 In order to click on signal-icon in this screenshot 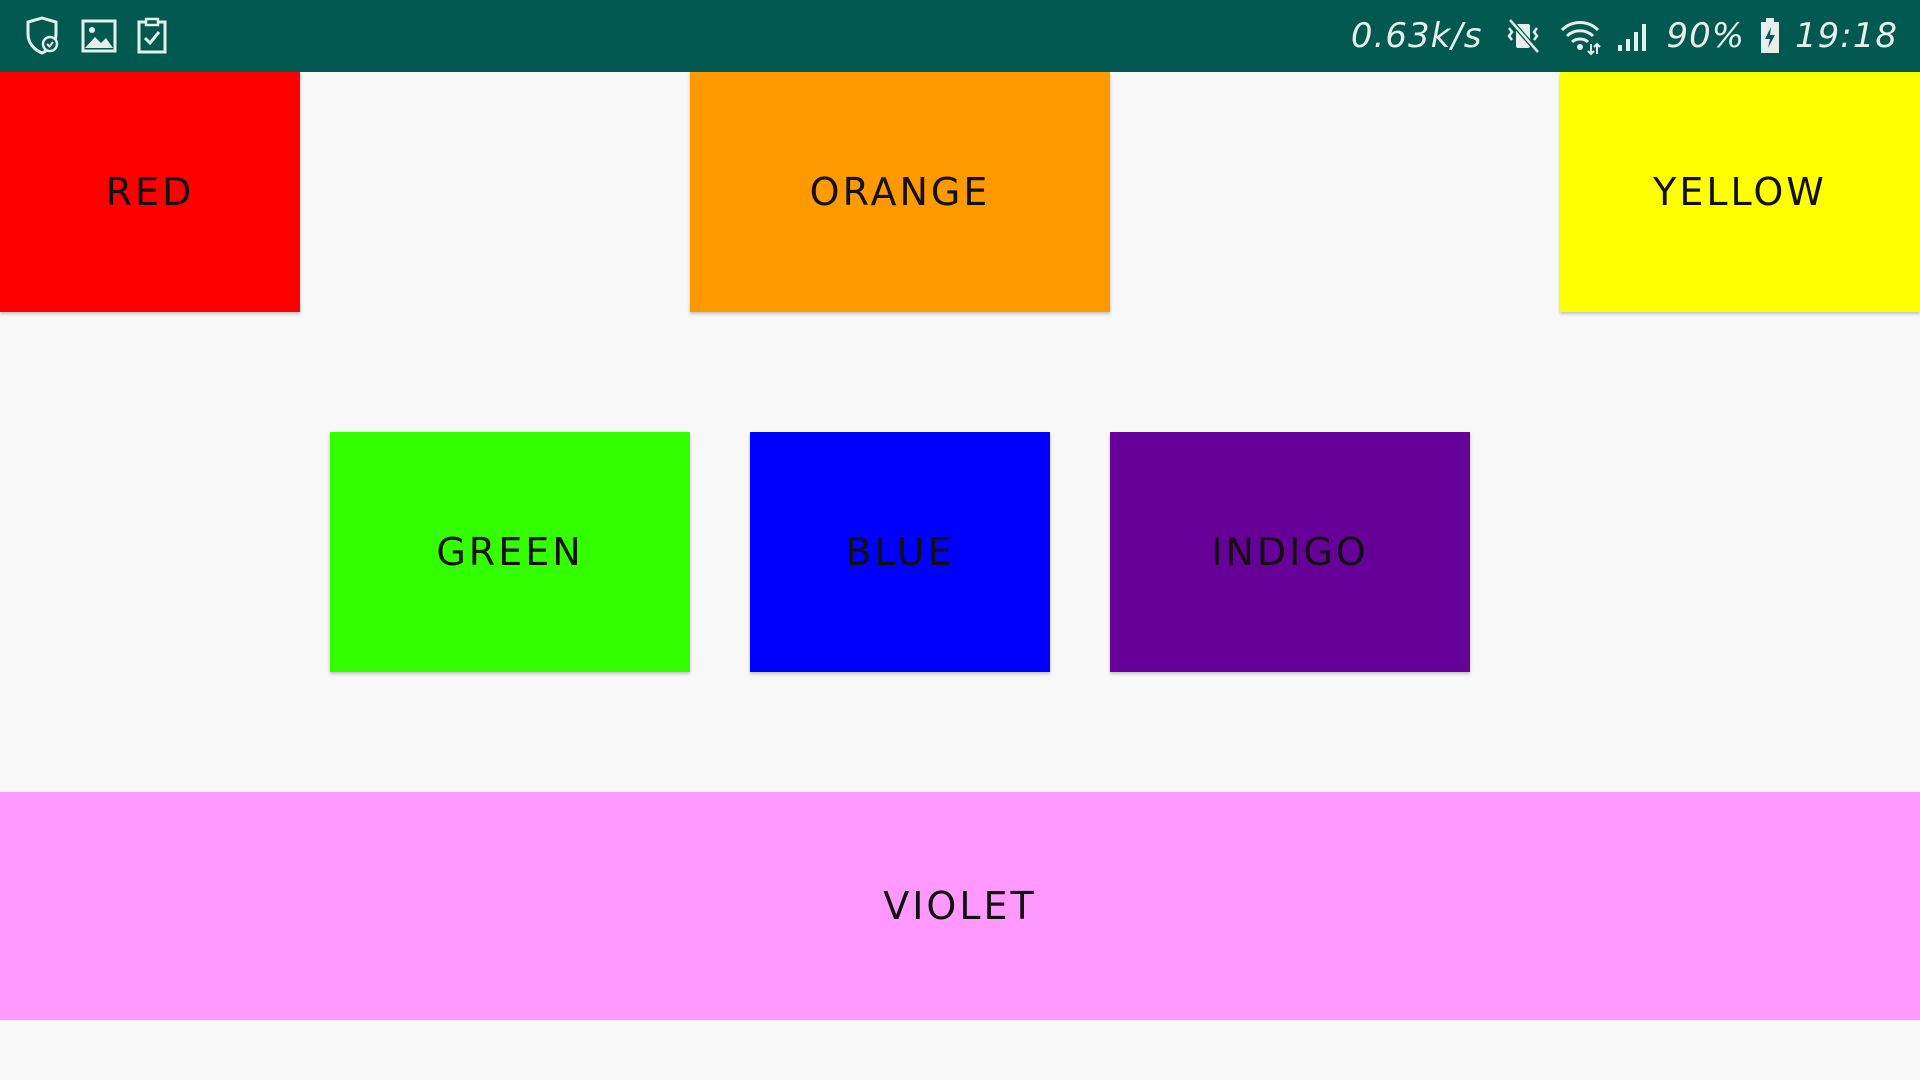, I will do `click(1634, 36)`.